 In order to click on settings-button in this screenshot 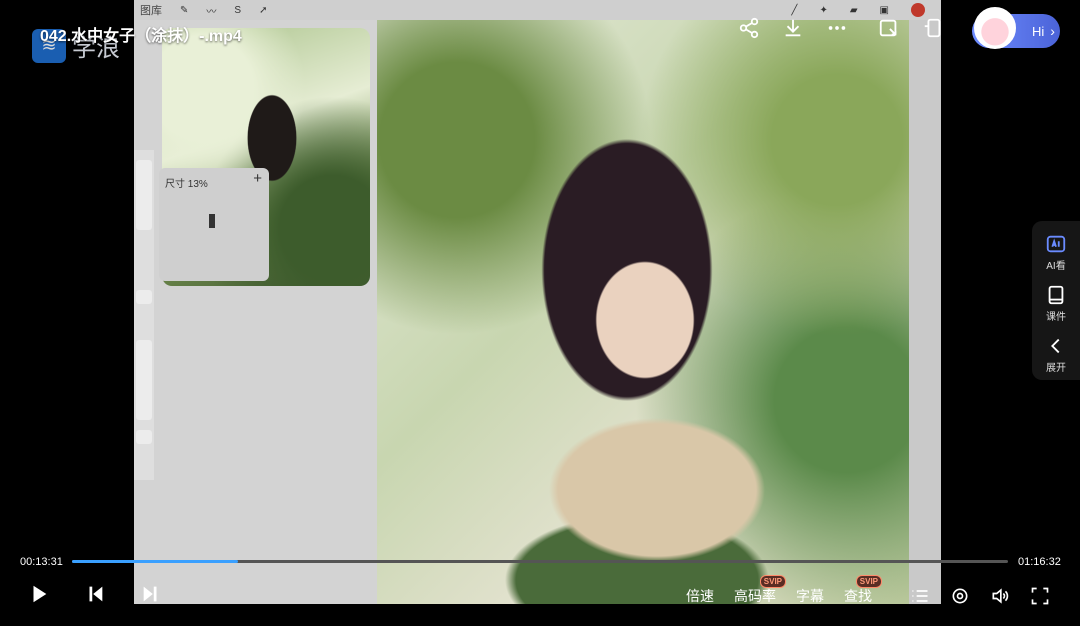, I will do `click(960, 596)`.